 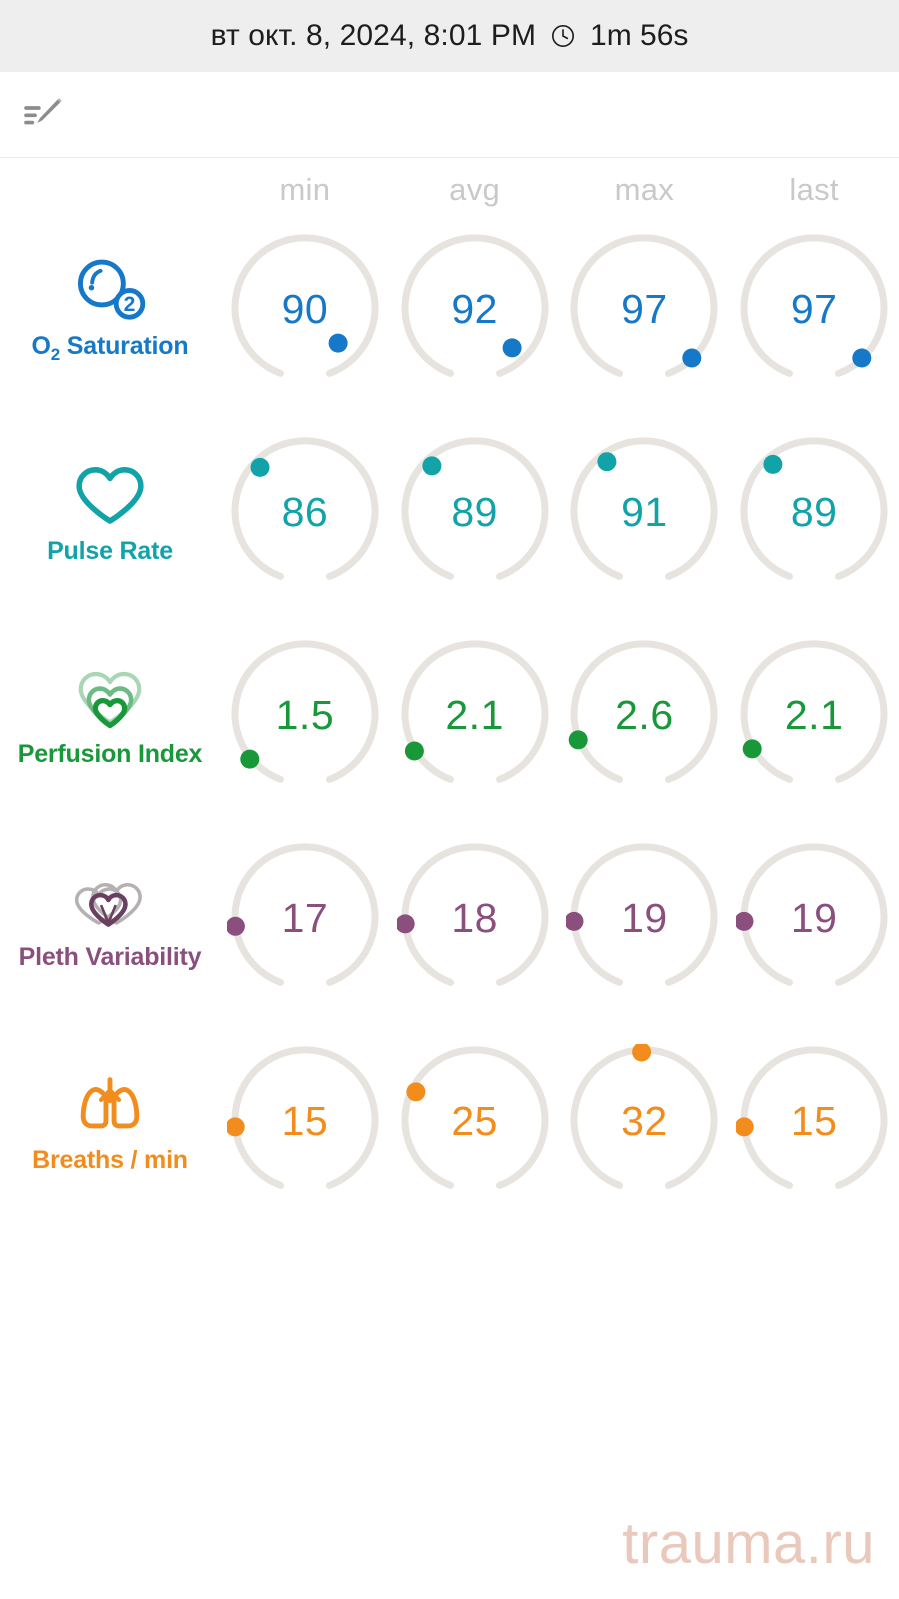 I want to click on gauge-breaths-max: 32, so click(x=644, y=1121).